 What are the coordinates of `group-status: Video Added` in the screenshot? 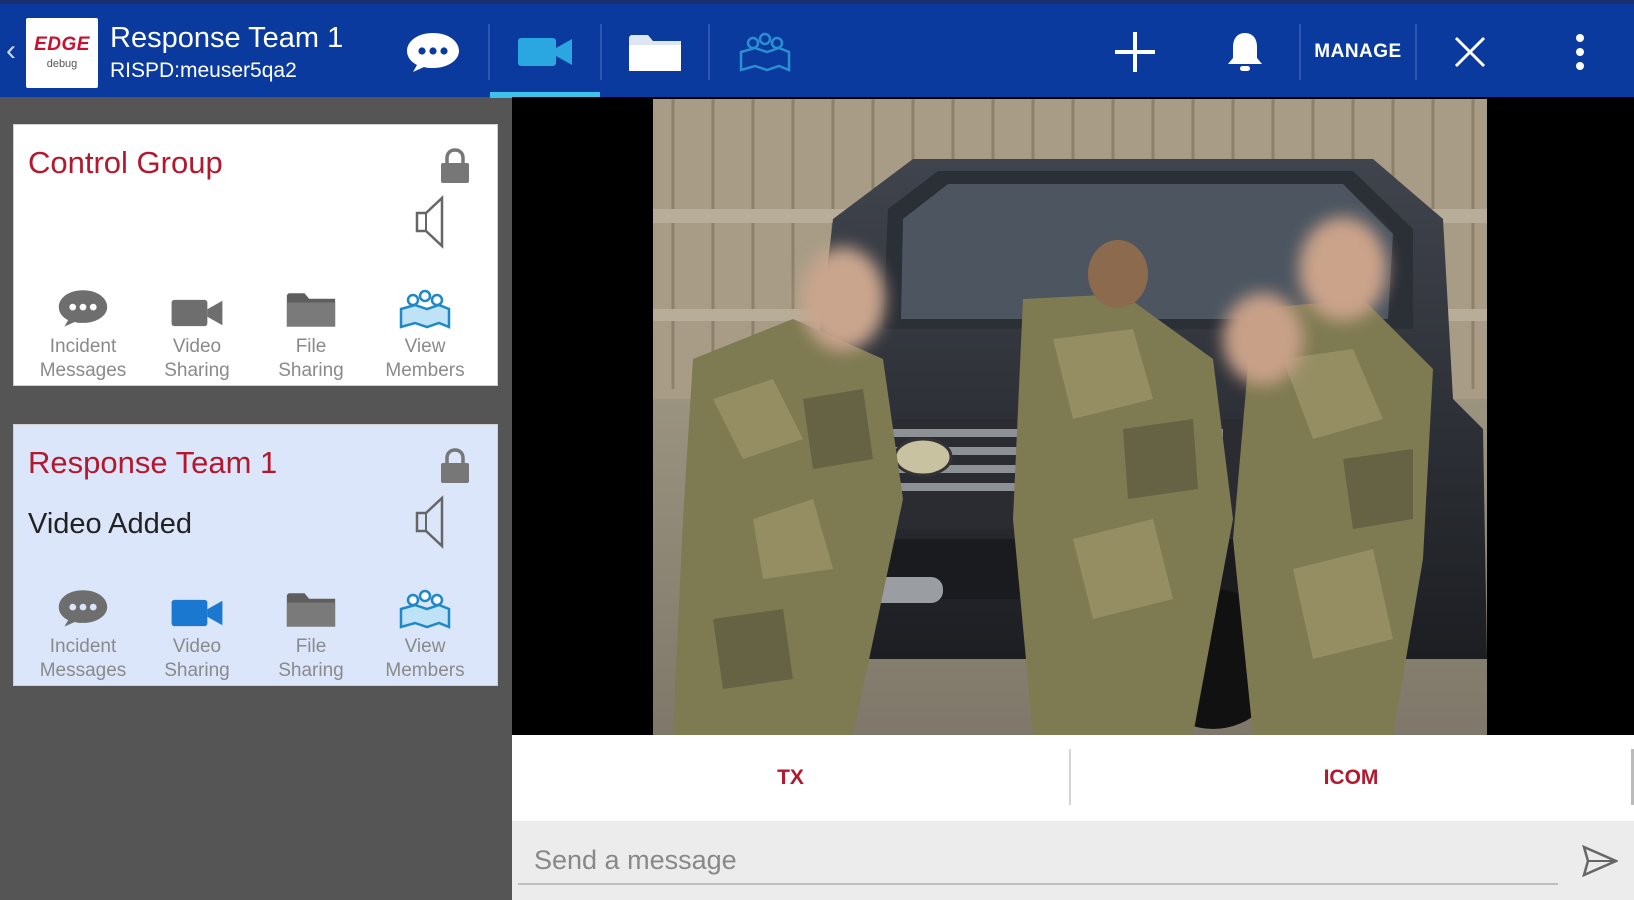 It's located at (110, 524).